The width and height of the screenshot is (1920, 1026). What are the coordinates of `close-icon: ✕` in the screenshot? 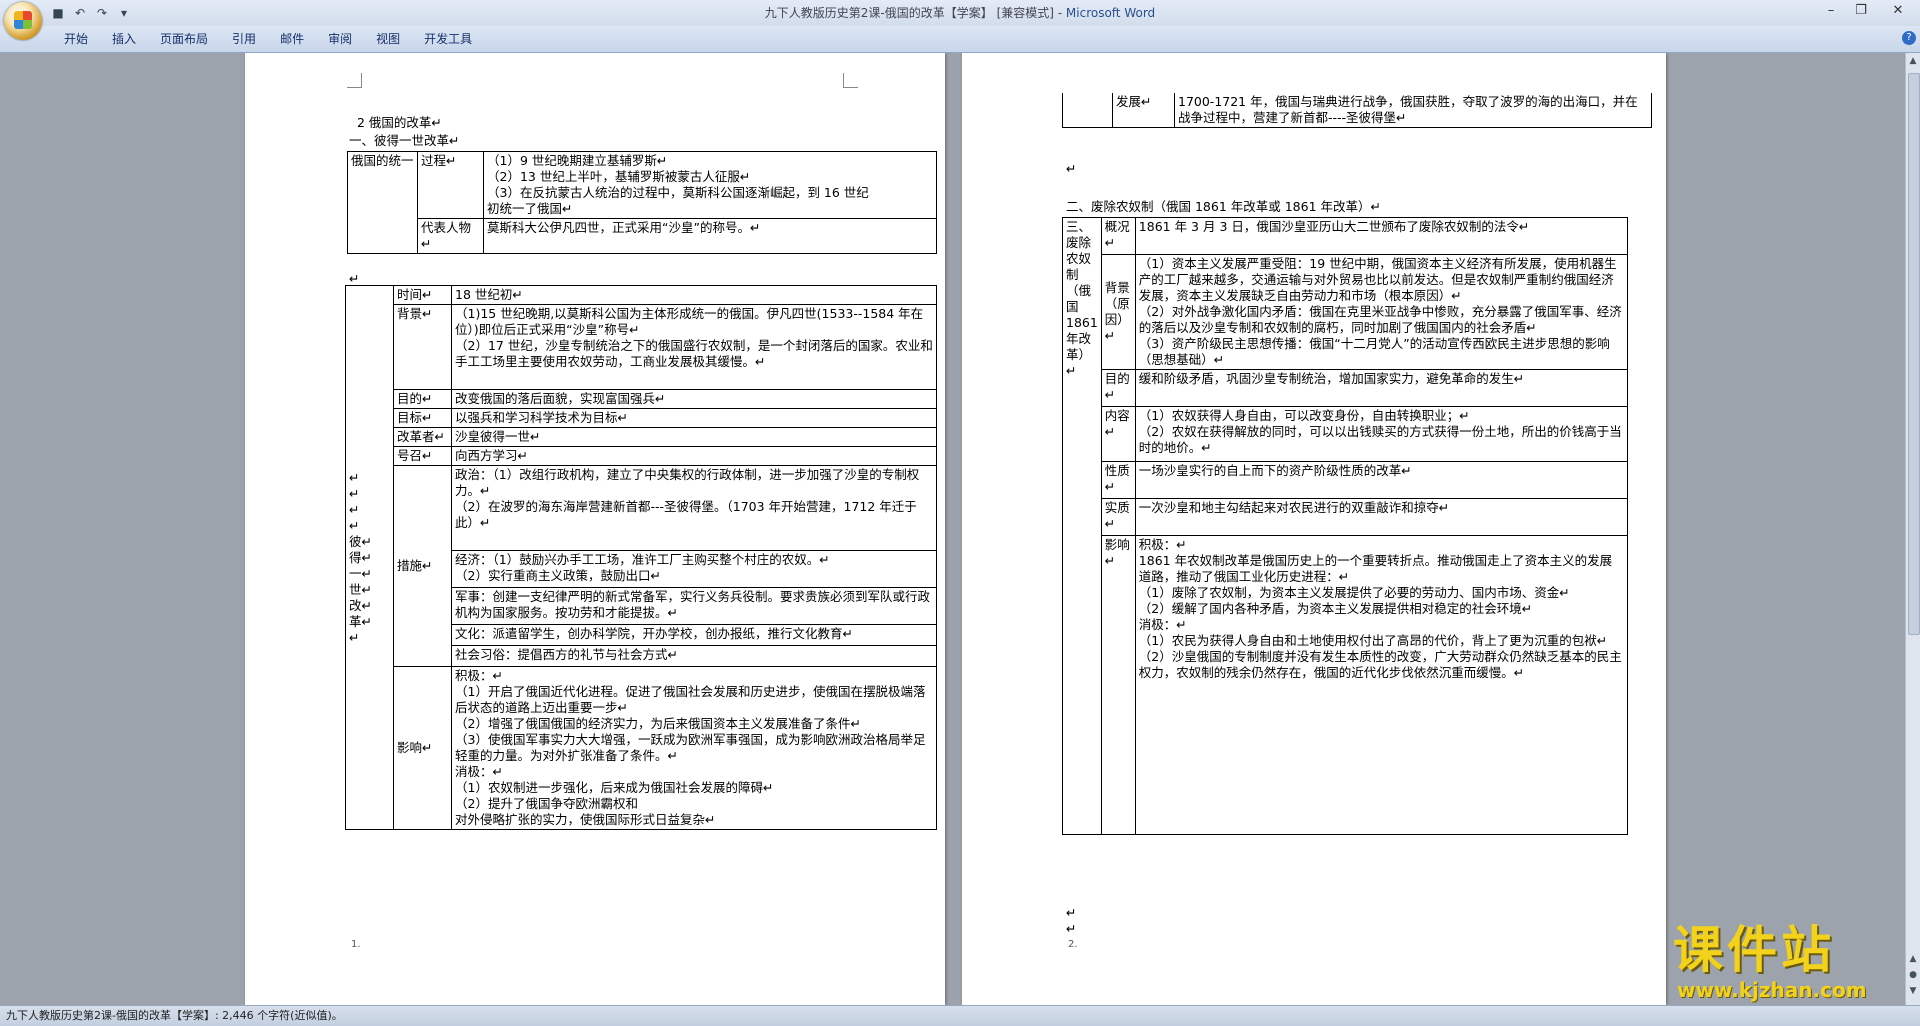 It's located at (1898, 11).